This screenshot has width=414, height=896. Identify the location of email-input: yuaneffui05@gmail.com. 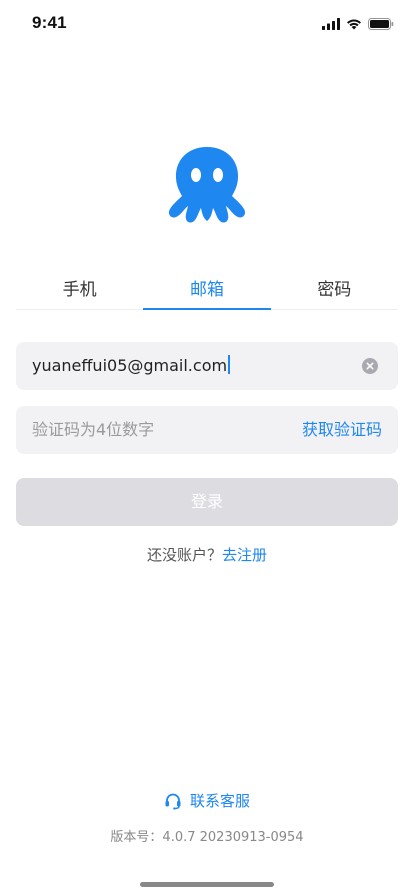
(131, 366).